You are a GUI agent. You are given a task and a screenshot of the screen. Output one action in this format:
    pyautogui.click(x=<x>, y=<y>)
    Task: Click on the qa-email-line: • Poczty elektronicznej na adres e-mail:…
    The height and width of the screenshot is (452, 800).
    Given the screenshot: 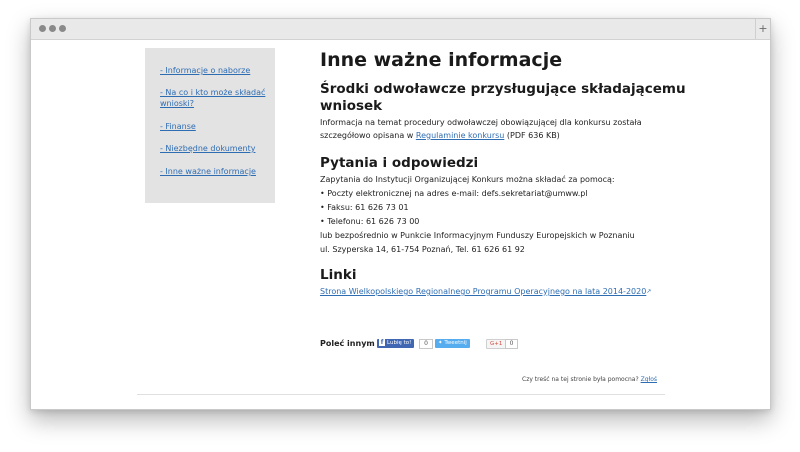 What is the action you would take?
    pyautogui.click(x=454, y=193)
    